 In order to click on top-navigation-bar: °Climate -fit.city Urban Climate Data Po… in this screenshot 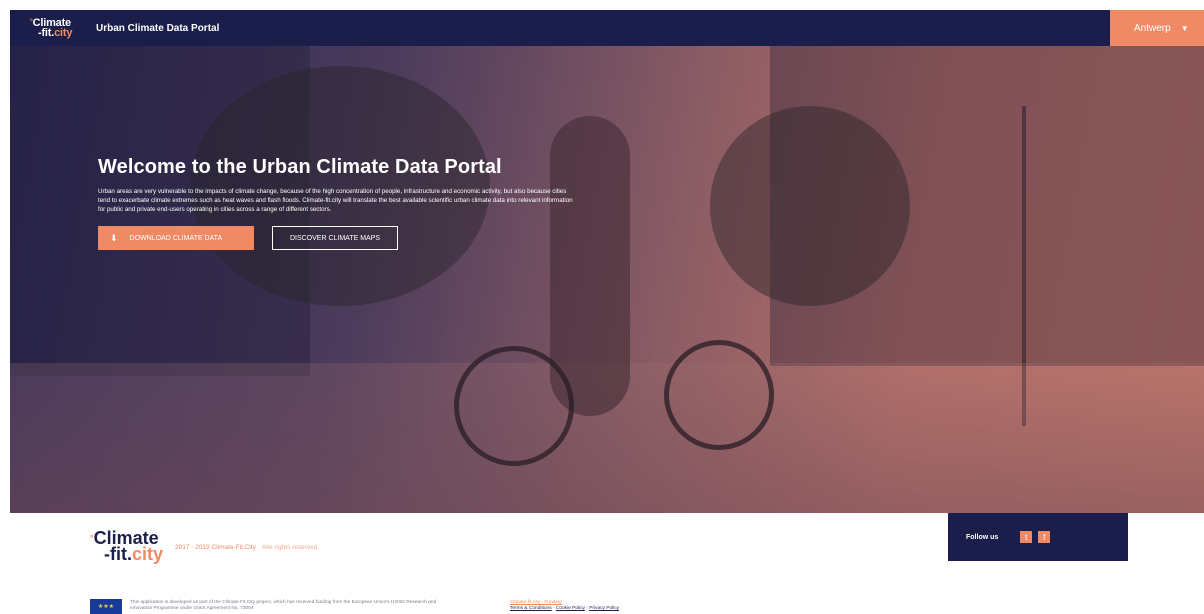, I will do `click(607, 28)`.